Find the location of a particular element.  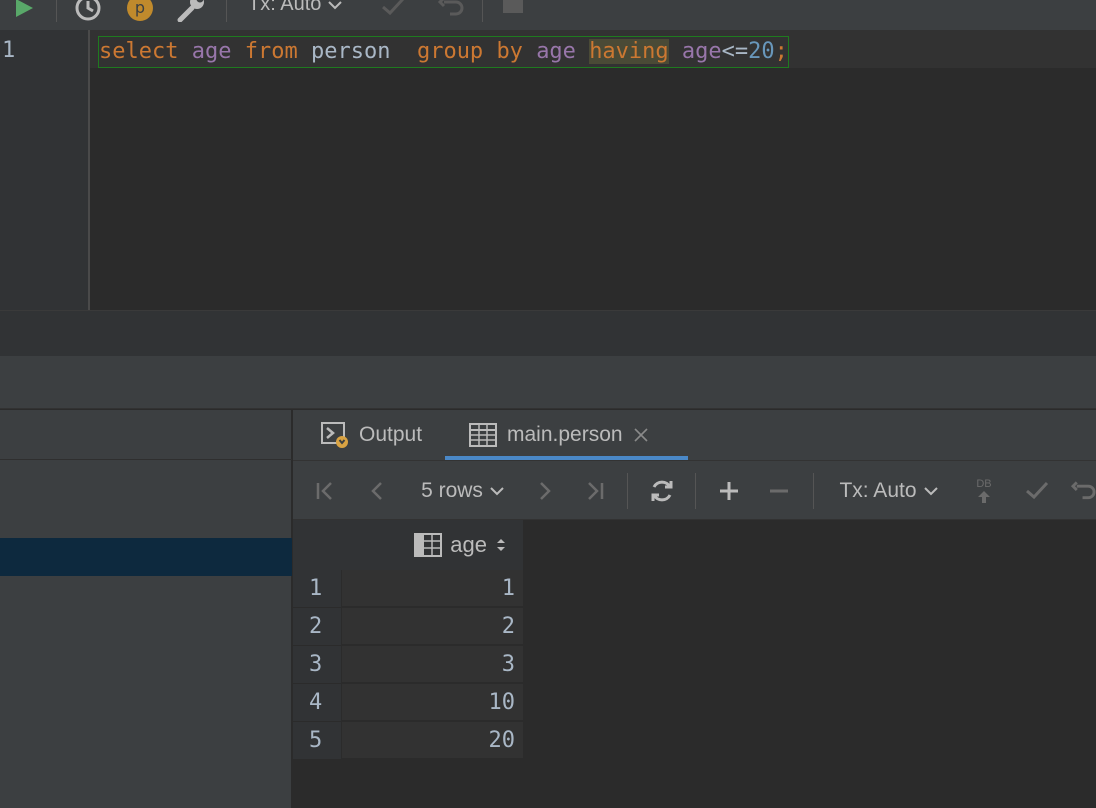

services-tree-panel is located at coordinates (146, 609).